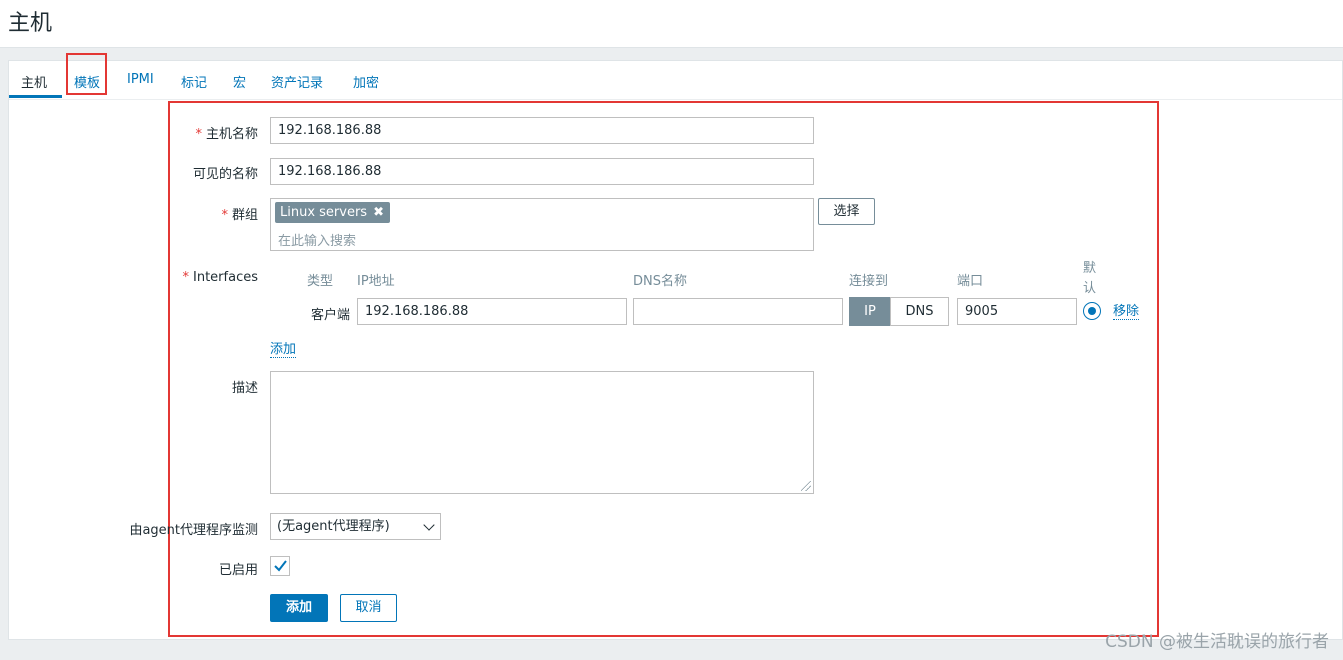 The height and width of the screenshot is (660, 1343). Describe the element at coordinates (429, 525) in the screenshot. I see `chevron-down-icon` at that location.